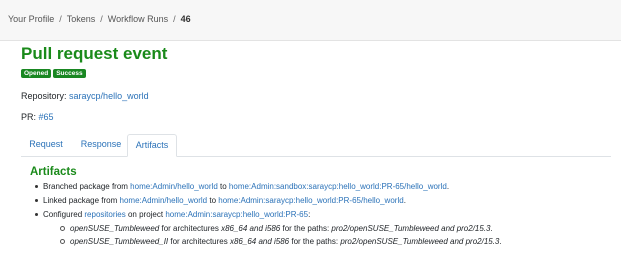 This screenshot has height=273, width=621. Describe the element at coordinates (29, 117) in the screenshot. I see `pr-label: PR:` at that location.